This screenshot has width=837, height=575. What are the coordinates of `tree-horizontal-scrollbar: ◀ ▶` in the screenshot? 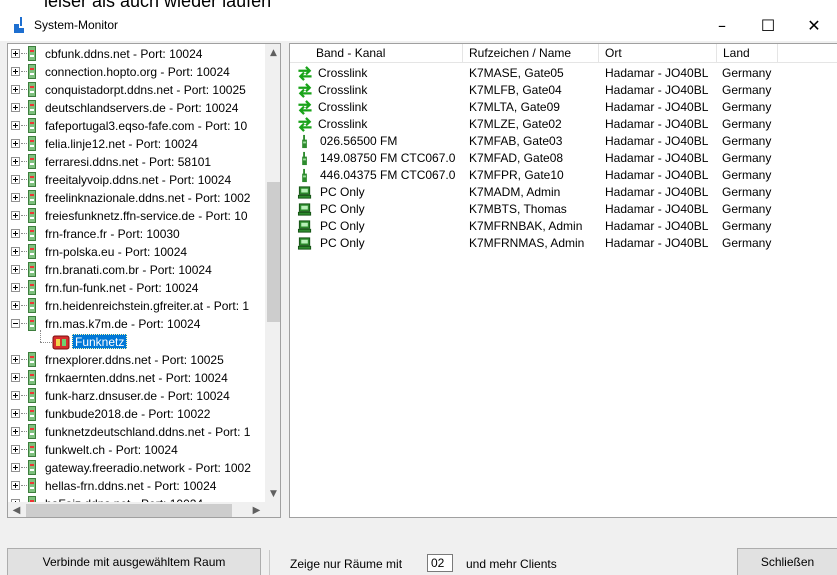 It's located at (136, 509).